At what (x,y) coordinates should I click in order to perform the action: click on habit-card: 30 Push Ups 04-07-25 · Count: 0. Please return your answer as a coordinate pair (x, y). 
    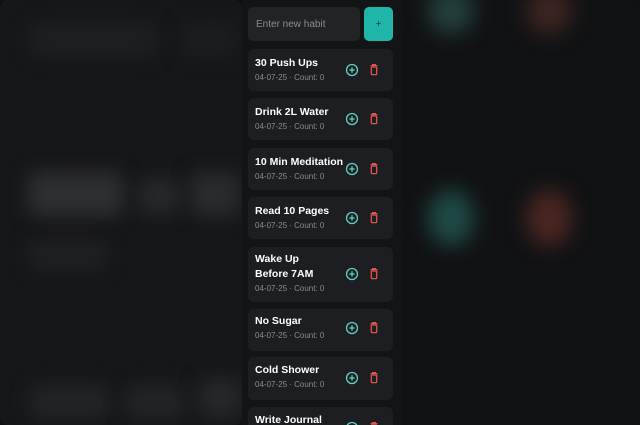
    Looking at the image, I should click on (320, 70).